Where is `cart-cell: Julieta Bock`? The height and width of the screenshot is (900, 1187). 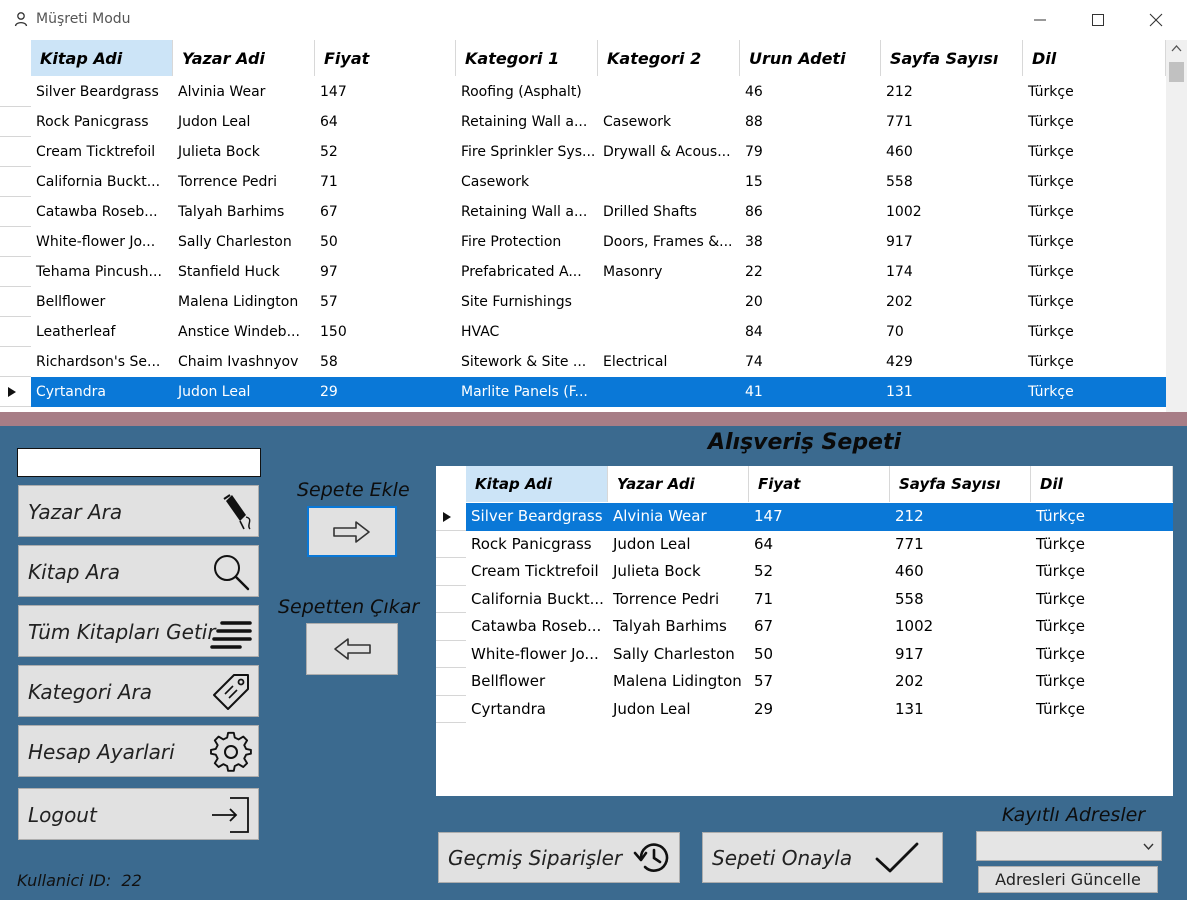 cart-cell: Julieta Bock is located at coordinates (678, 572).